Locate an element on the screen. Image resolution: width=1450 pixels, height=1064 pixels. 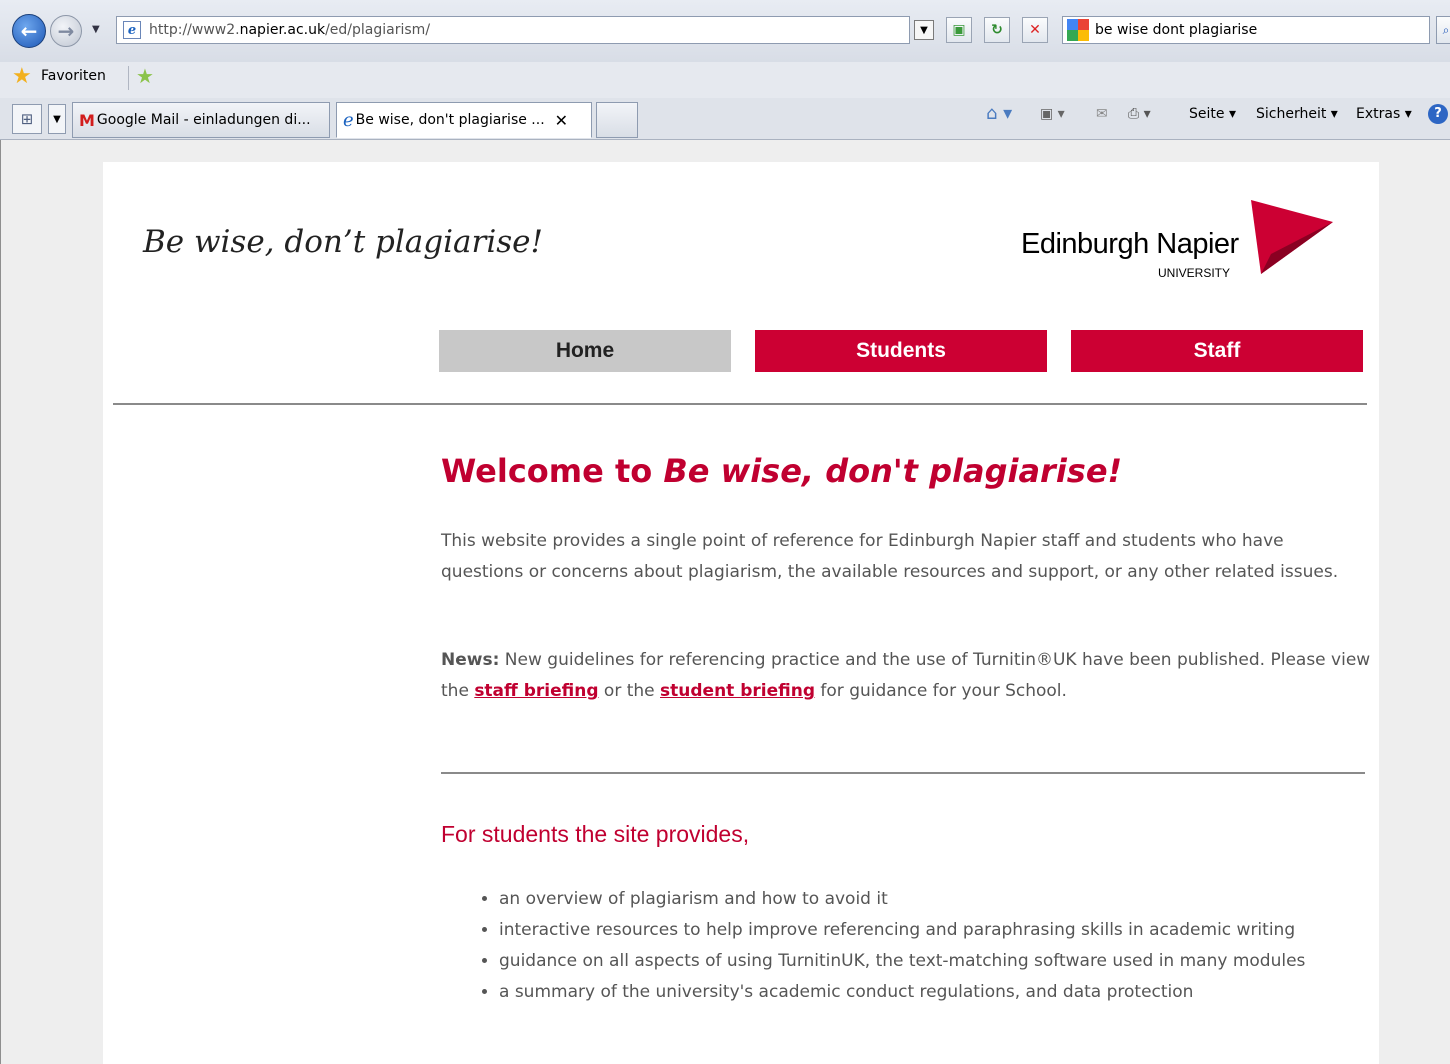
students-heading: For students the site provides, is located at coordinates (595, 834).